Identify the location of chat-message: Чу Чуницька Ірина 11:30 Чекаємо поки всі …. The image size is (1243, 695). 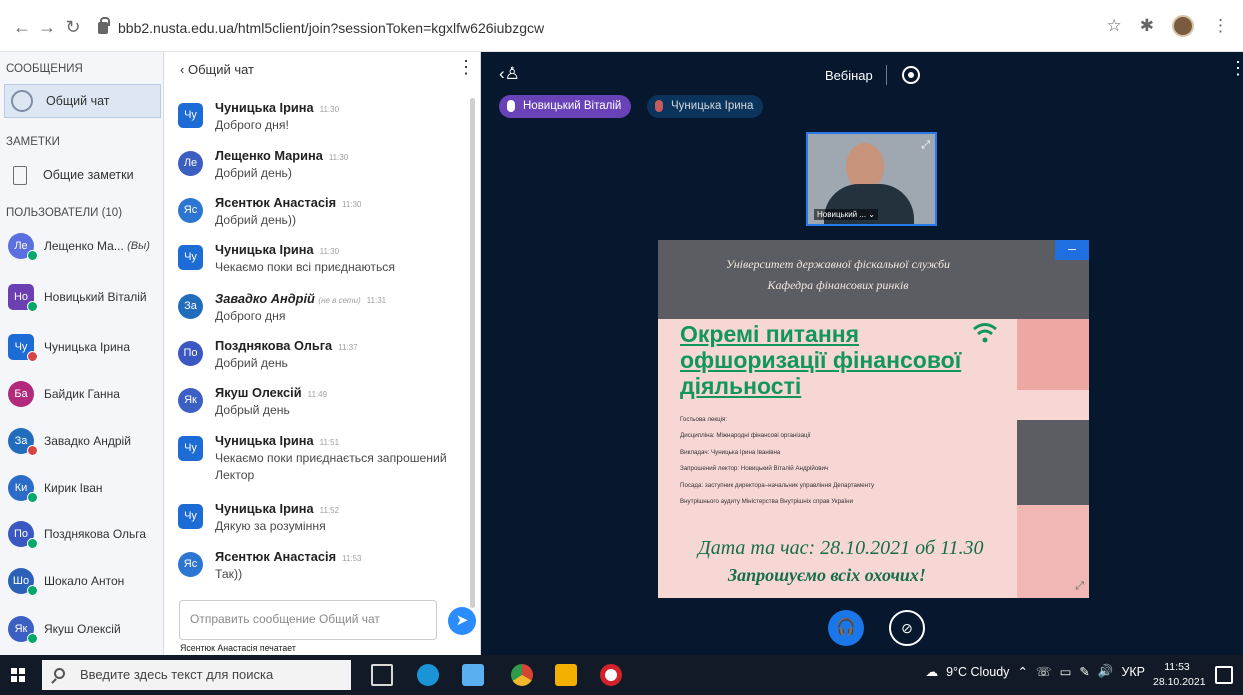
(318, 263).